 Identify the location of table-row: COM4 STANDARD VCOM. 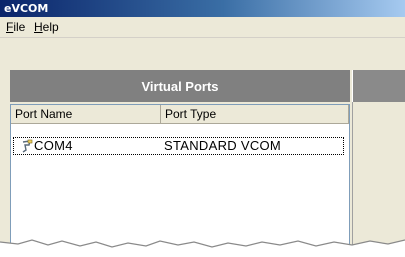
(178, 146).